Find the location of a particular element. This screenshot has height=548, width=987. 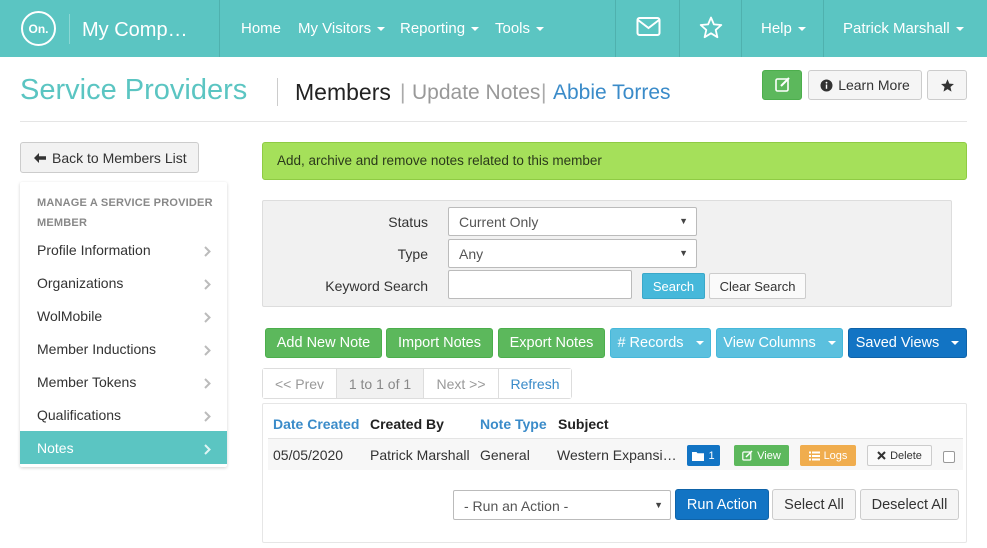

folder-icon is located at coordinates (698, 456).